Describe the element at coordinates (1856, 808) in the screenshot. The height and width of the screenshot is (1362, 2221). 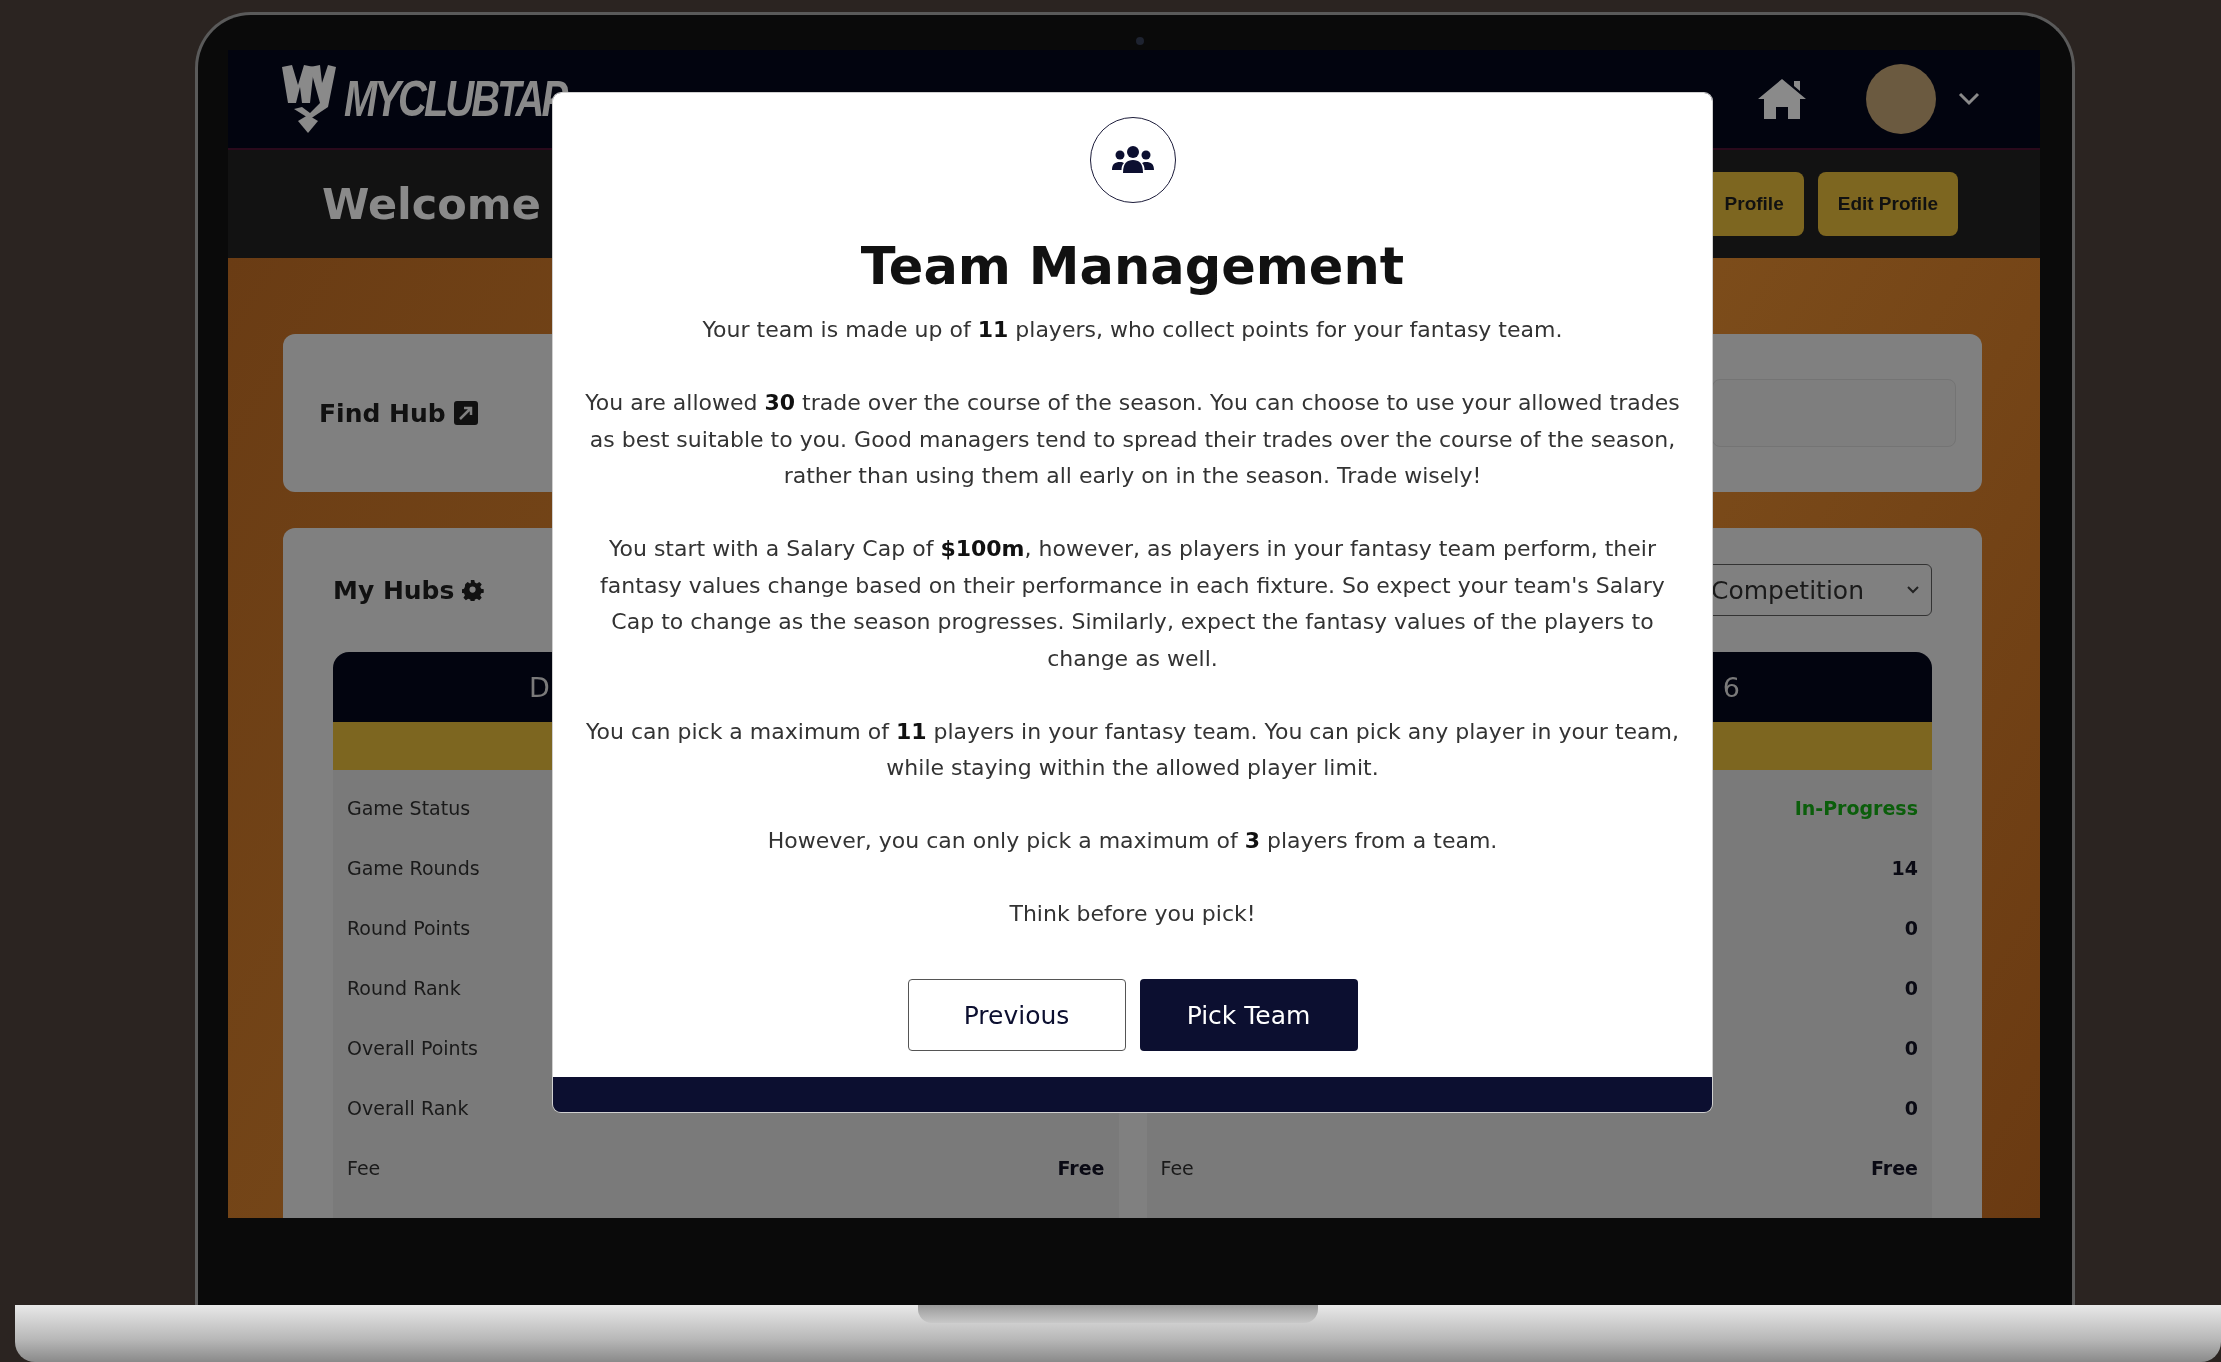
I see `status-value: In-Progress` at that location.